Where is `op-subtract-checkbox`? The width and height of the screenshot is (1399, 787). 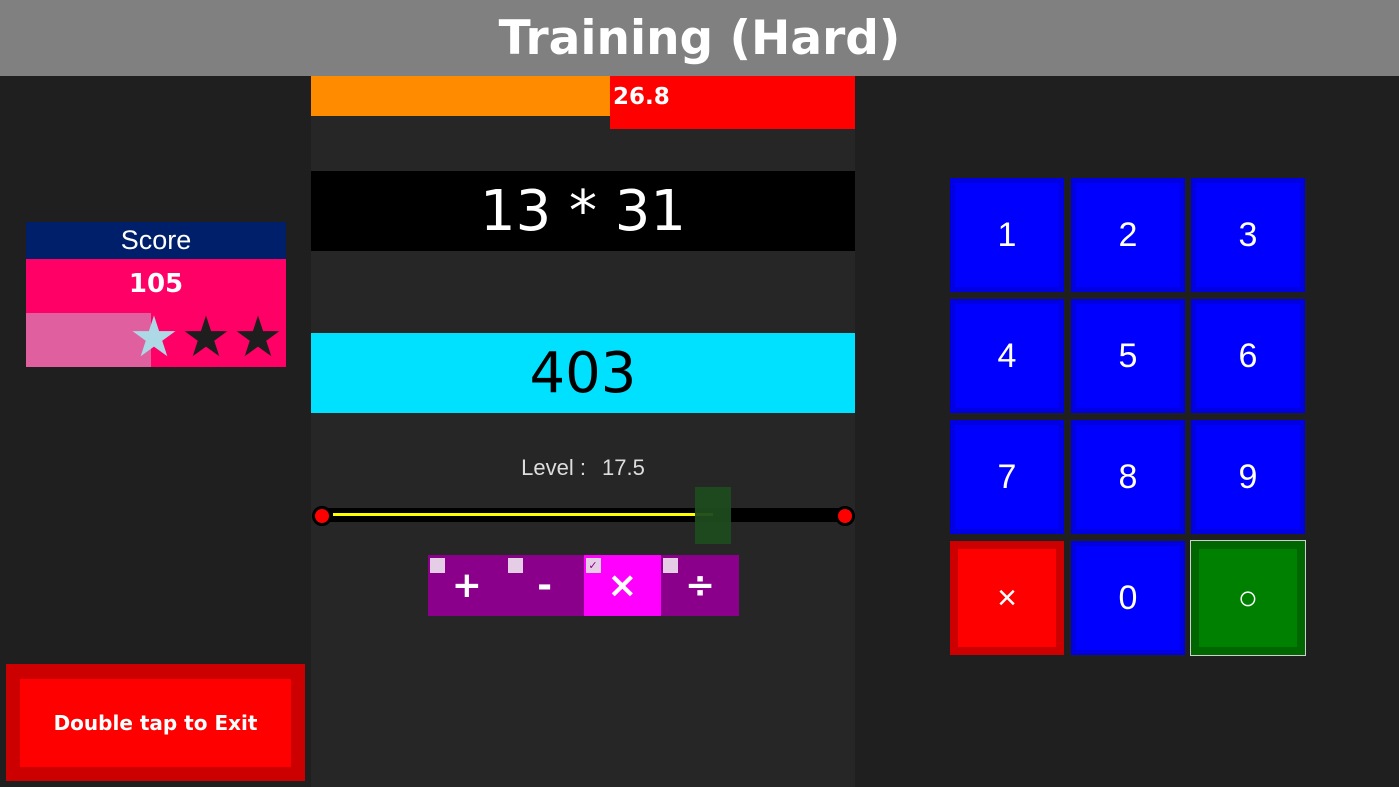 op-subtract-checkbox is located at coordinates (515, 565).